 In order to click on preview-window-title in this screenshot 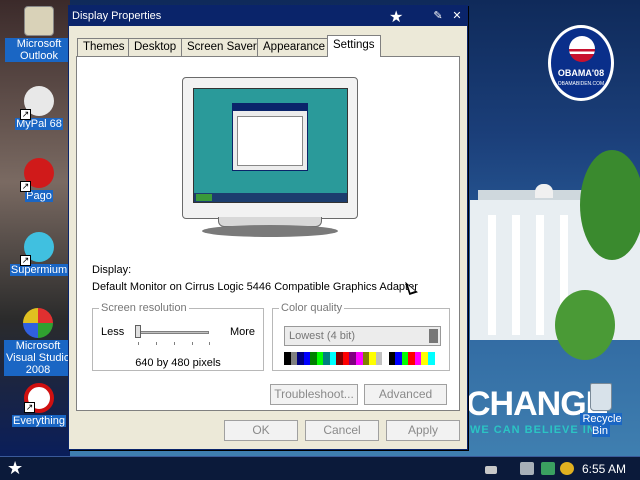, I will do `click(270, 107)`.